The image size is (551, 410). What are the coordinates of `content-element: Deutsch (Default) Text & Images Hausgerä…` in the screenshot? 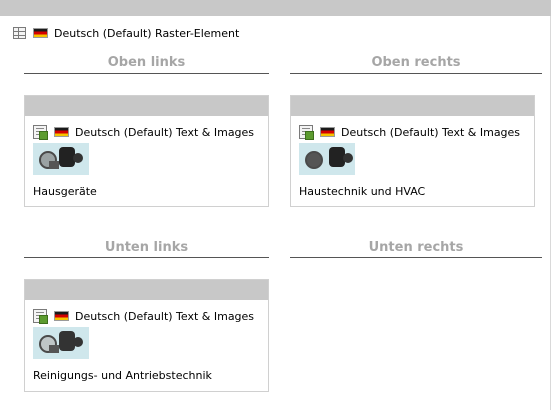 It's located at (146, 151).